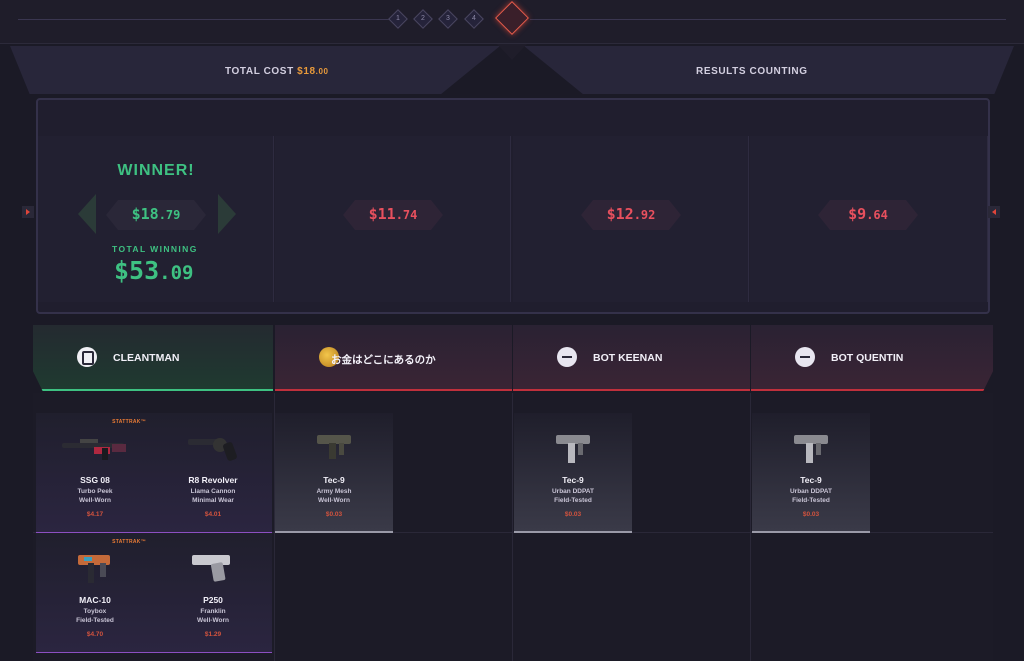 Image resolution: width=1024 pixels, height=661 pixels. What do you see at coordinates (867, 358) in the screenshot?
I see `player-name: BOT QUENTIN` at bounding box center [867, 358].